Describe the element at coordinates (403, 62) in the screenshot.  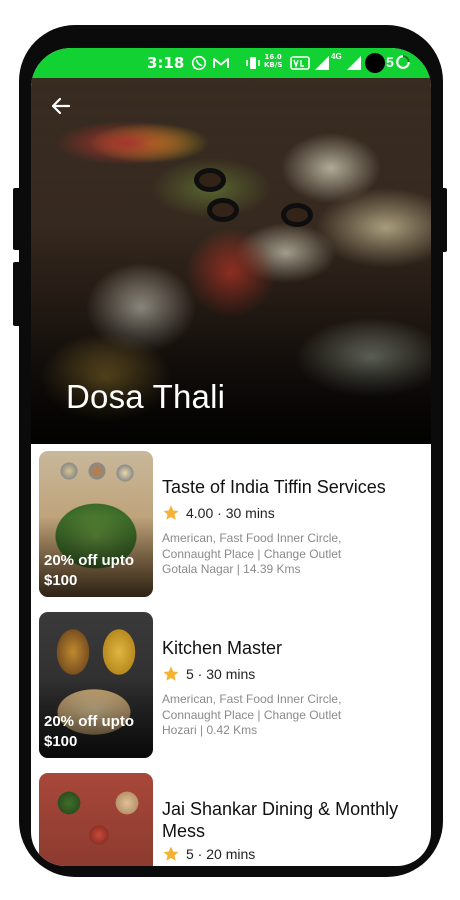
I see `battery-icon` at that location.